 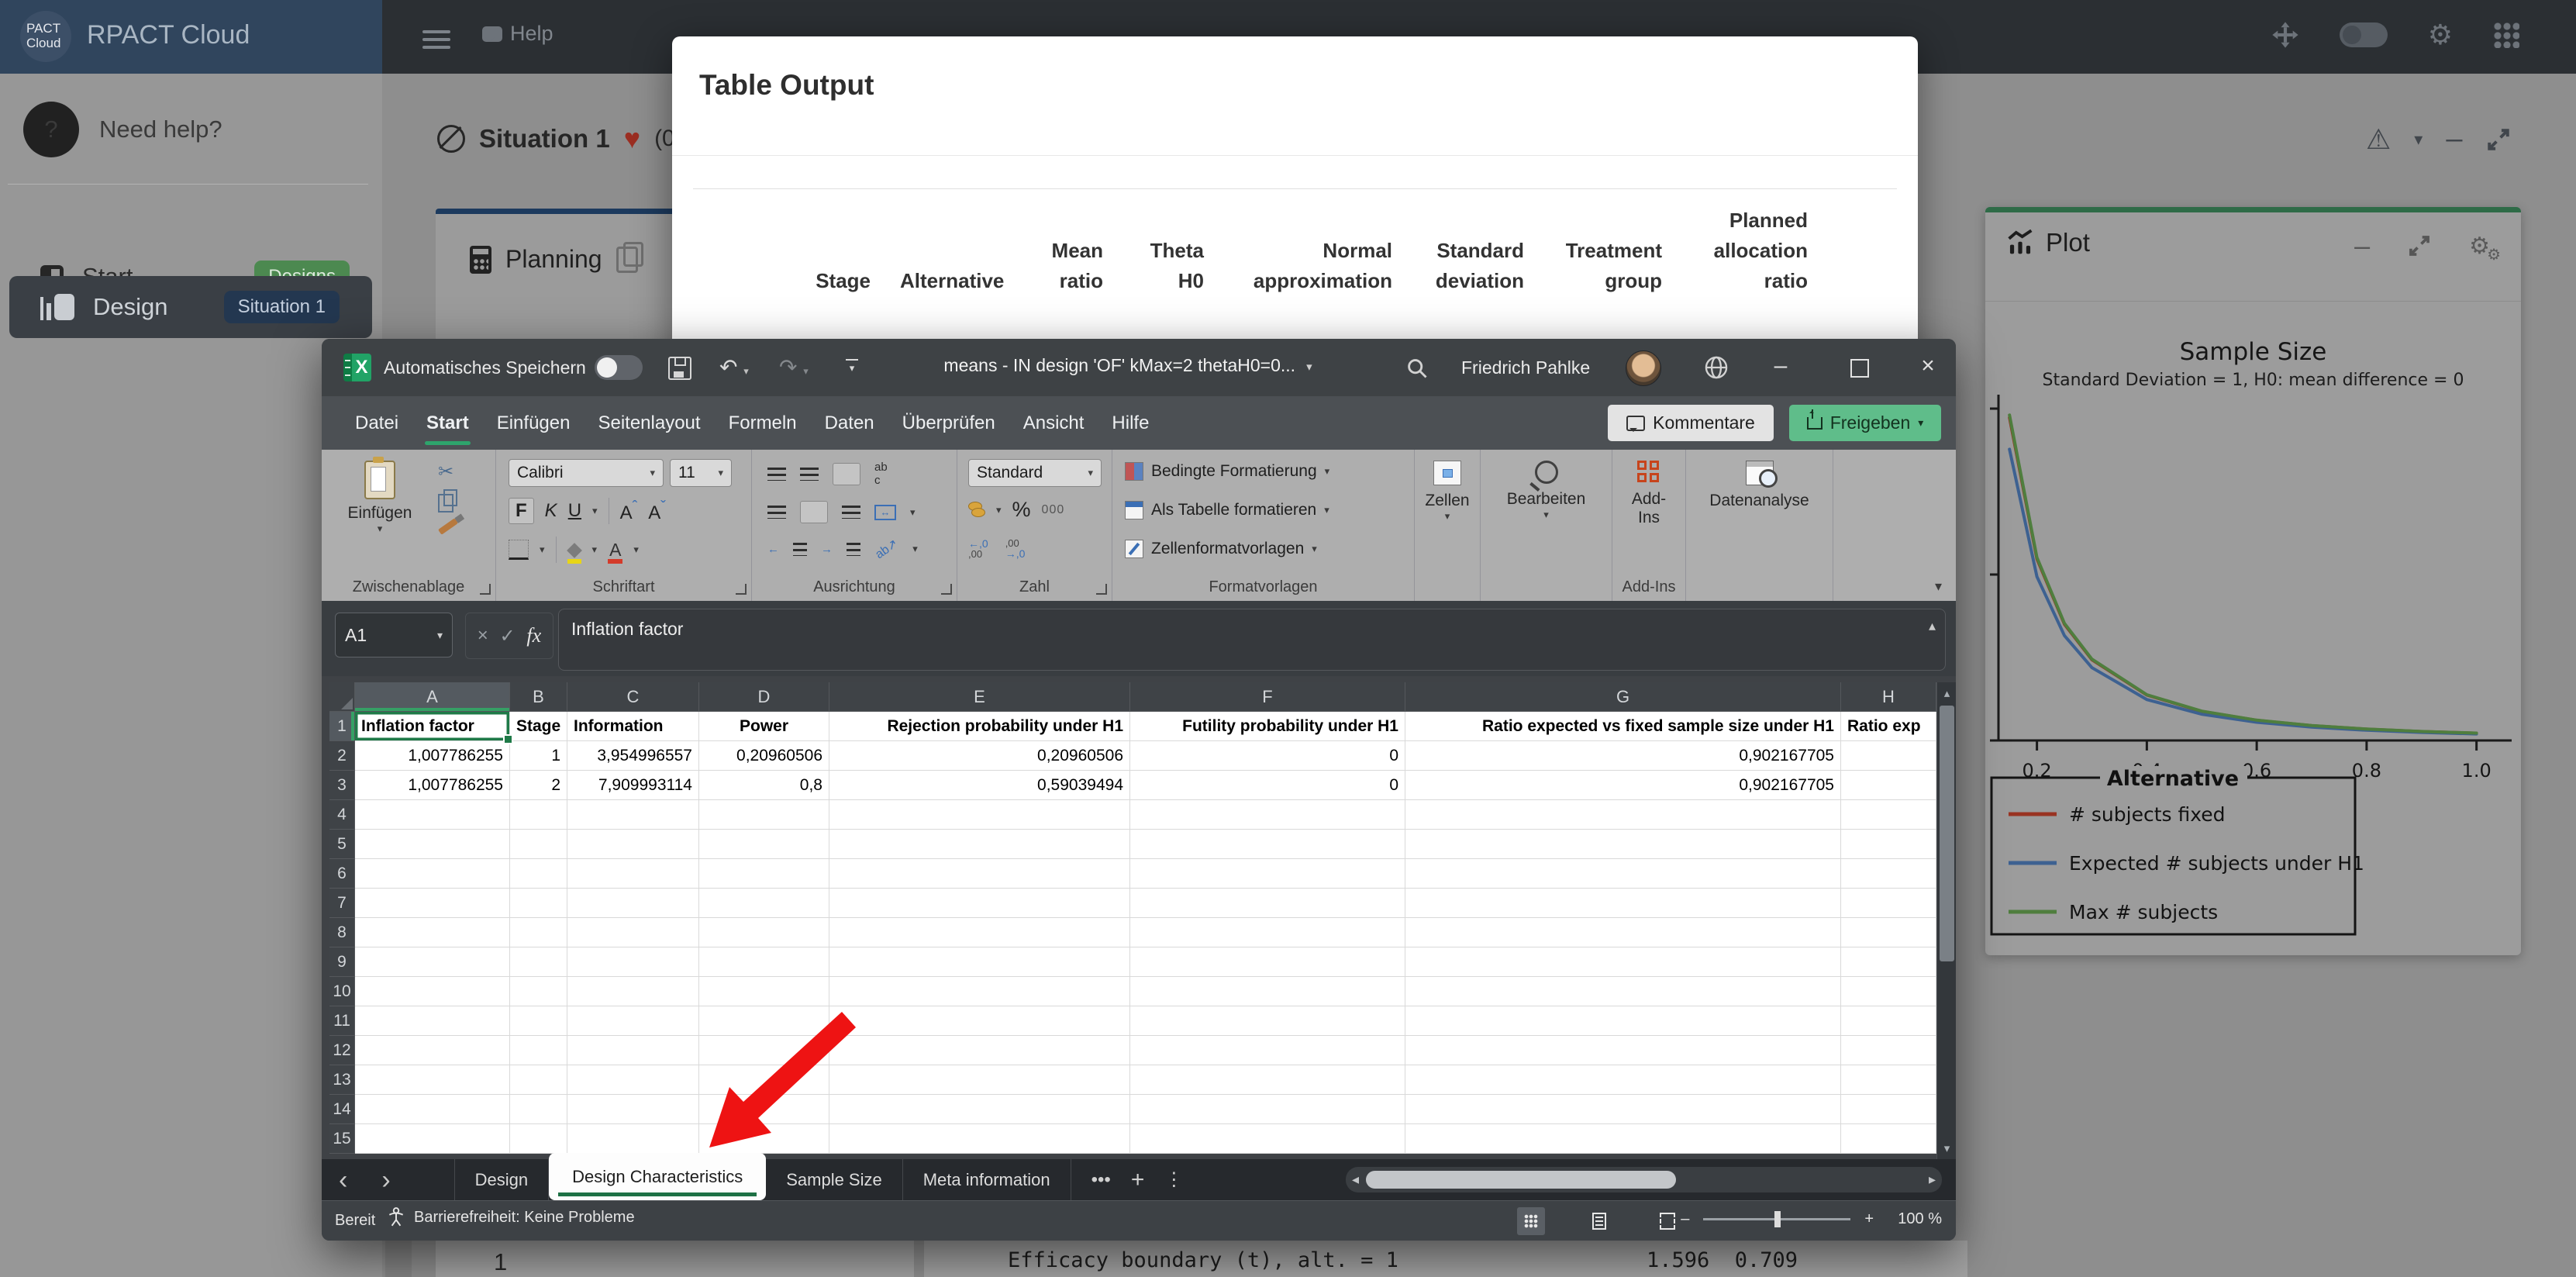 What do you see at coordinates (1227, 472) in the screenshot?
I see `conditional-formatting-button: Bedingte Formatierung ▾` at bounding box center [1227, 472].